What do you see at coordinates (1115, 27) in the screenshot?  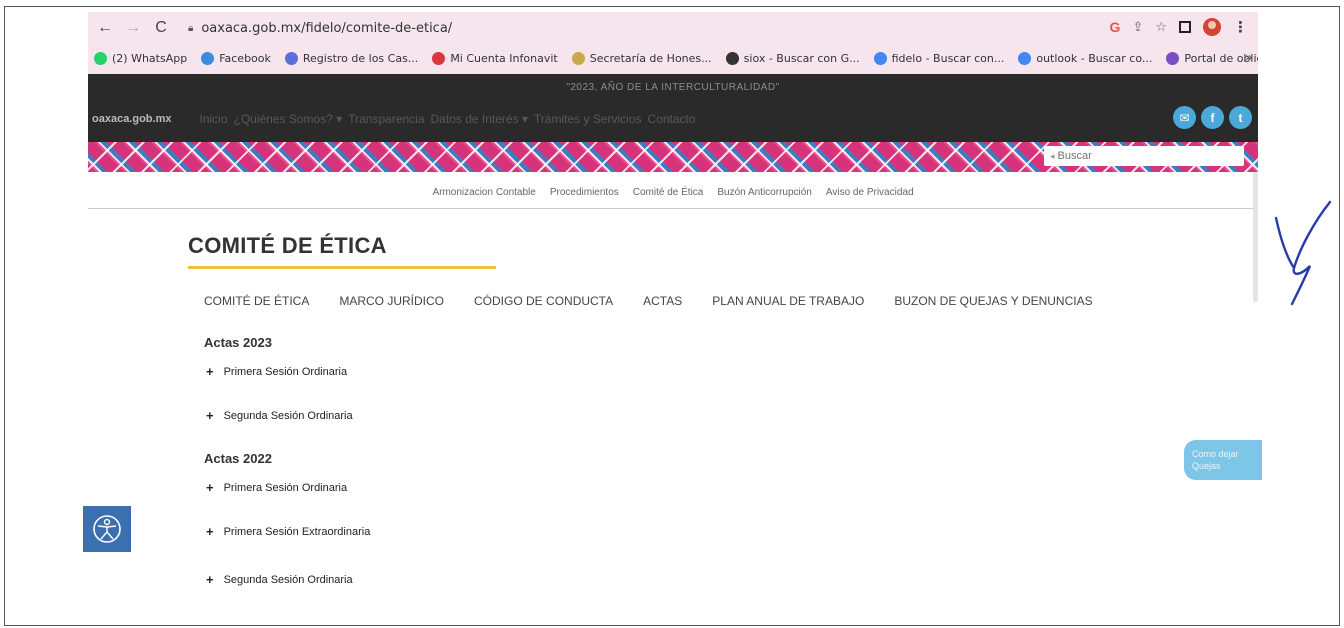 I see `google-icon: G` at bounding box center [1115, 27].